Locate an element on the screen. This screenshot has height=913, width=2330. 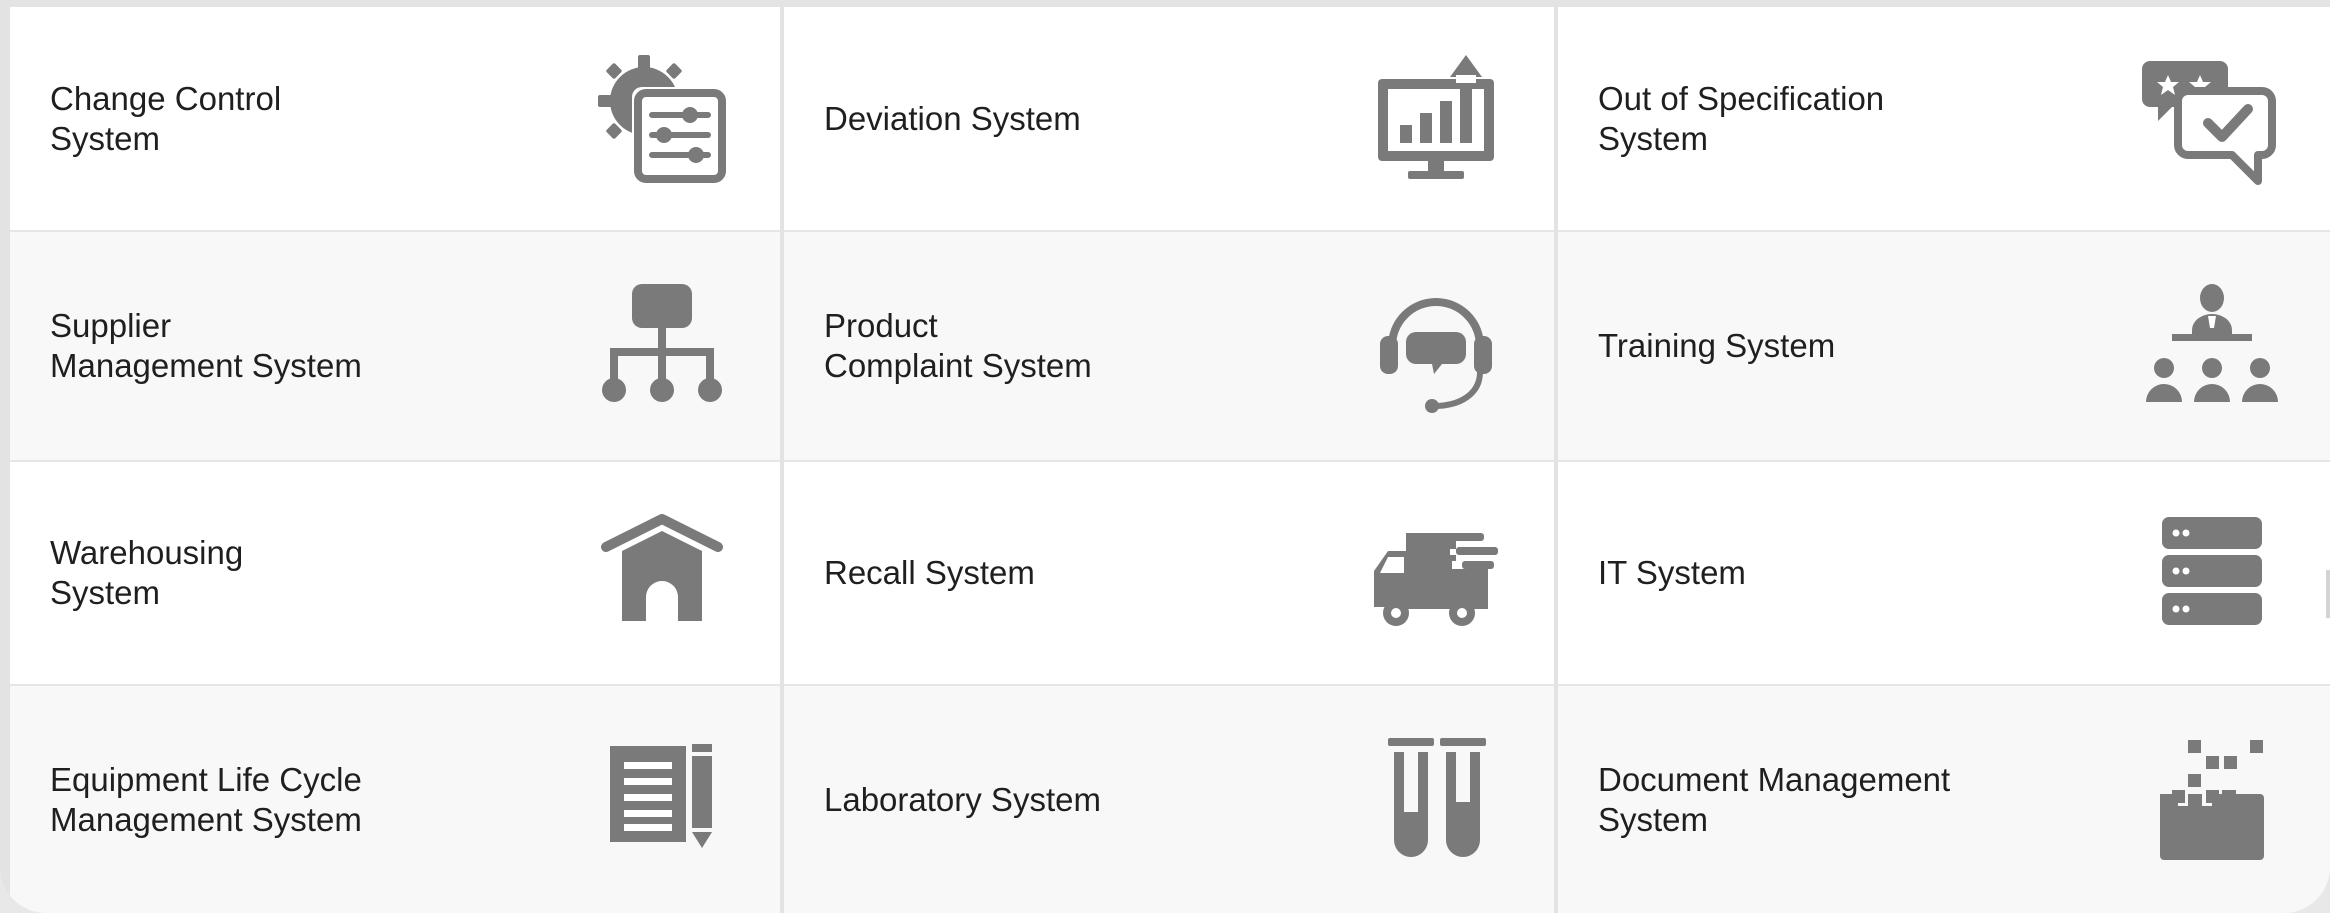
warehouse-icon is located at coordinates (662, 573).